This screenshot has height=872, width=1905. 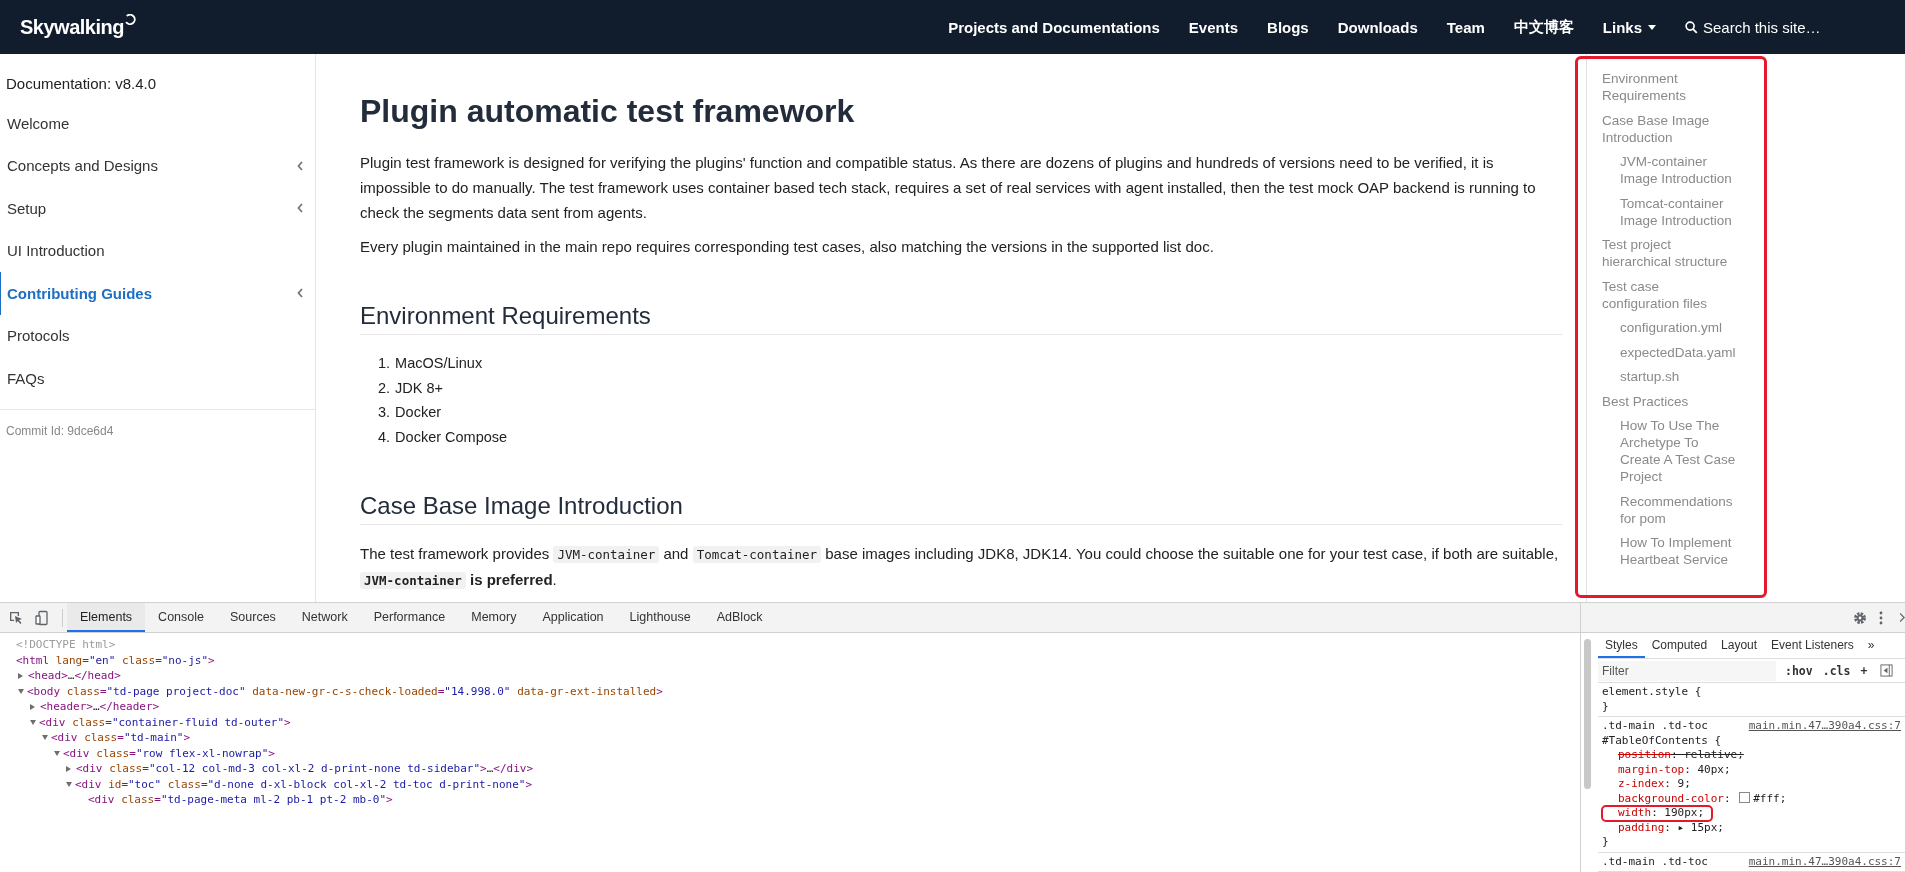 What do you see at coordinates (81, 84) in the screenshot?
I see `sidebar-title: Documentation: v8.4.0` at bounding box center [81, 84].